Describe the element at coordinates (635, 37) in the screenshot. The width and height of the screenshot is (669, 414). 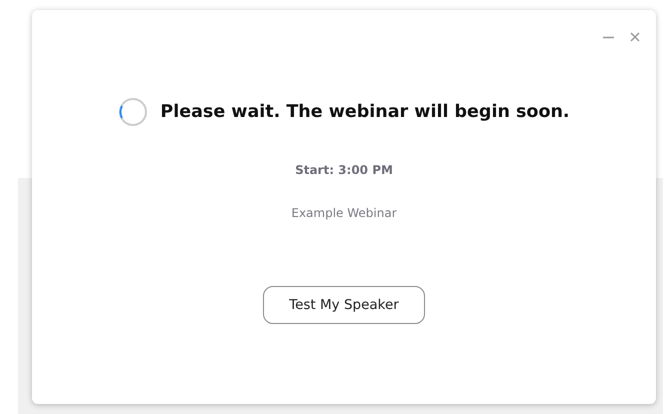
I see `close-icon` at that location.